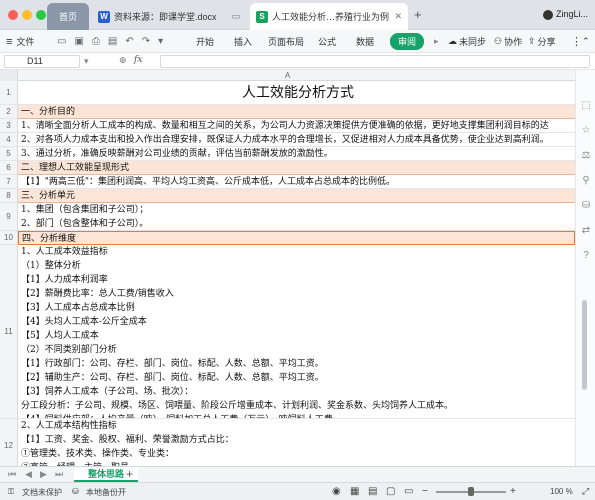 This screenshot has height=500, width=595. What do you see at coordinates (498, 41) in the screenshot?
I see `collab-icon: ⚇` at bounding box center [498, 41].